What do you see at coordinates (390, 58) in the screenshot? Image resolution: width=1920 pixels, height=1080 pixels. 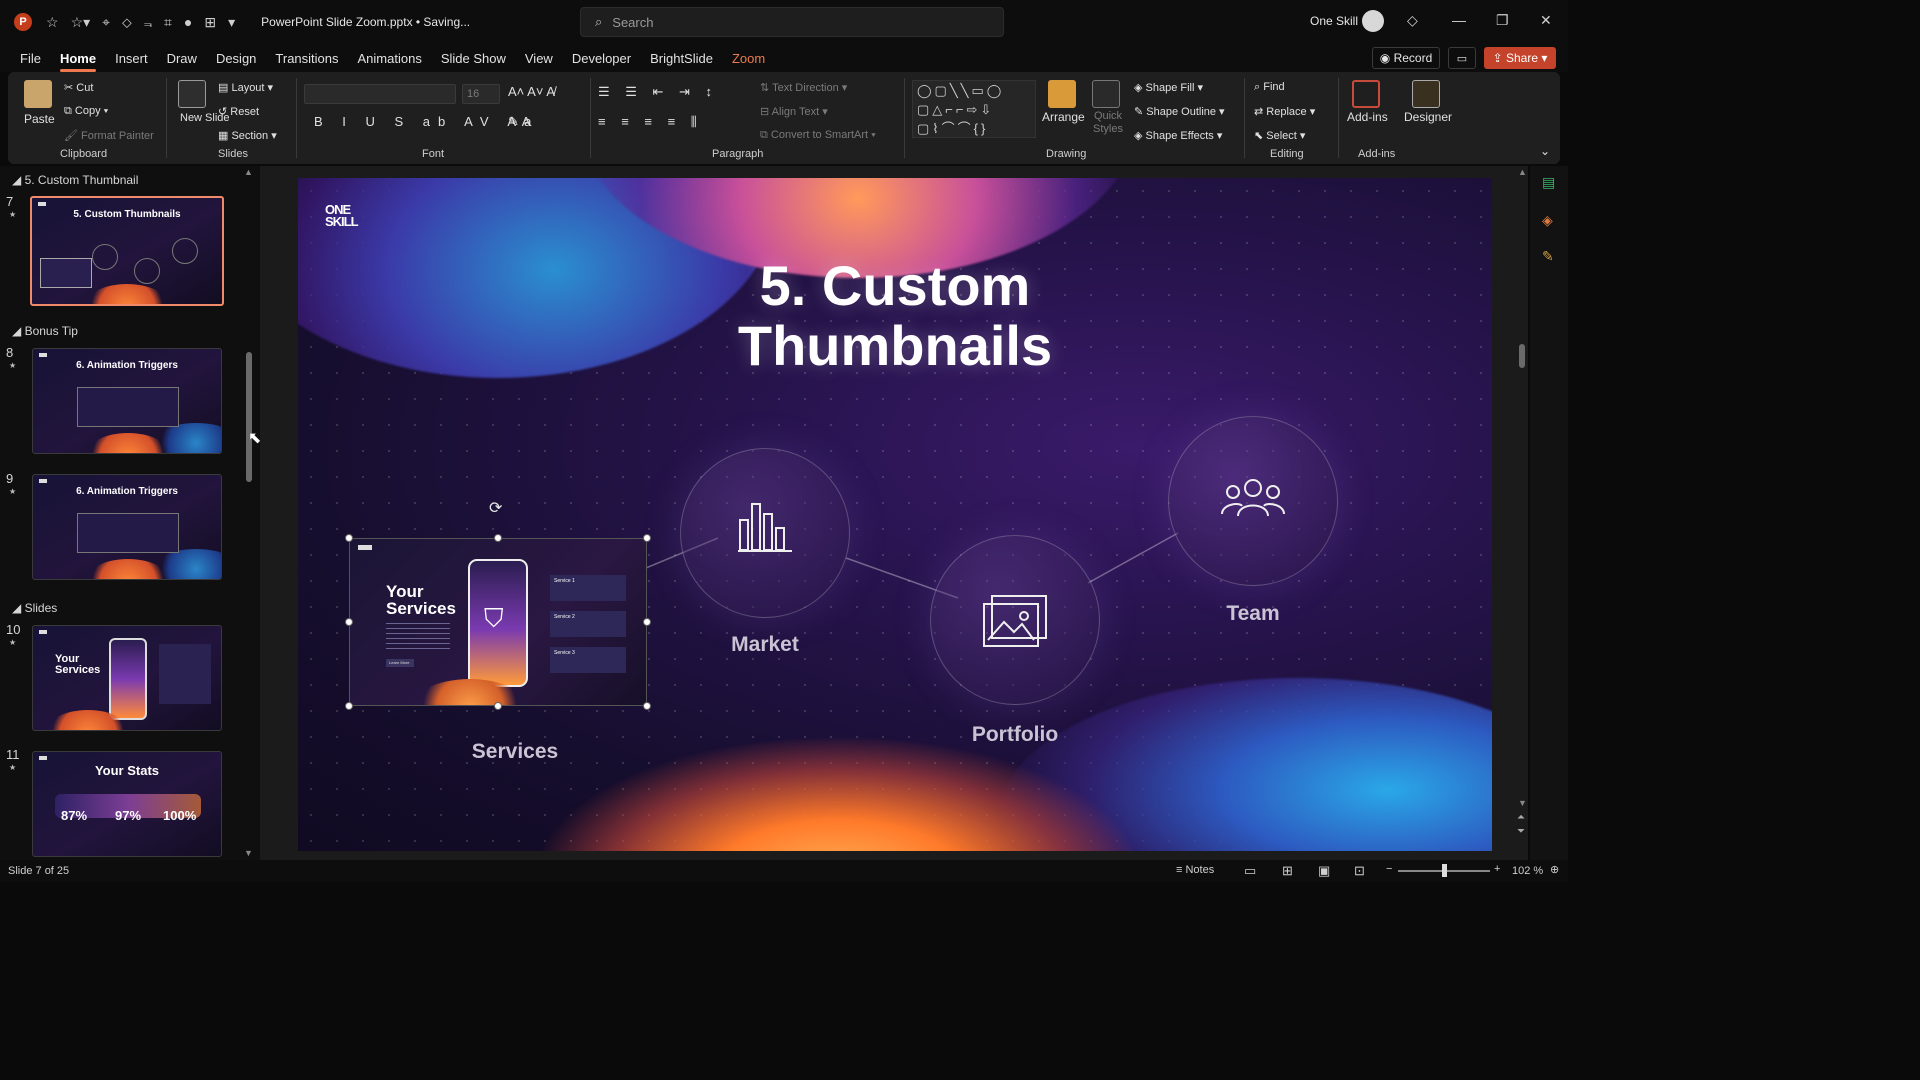 I see `tab-animations: Animations` at bounding box center [390, 58].